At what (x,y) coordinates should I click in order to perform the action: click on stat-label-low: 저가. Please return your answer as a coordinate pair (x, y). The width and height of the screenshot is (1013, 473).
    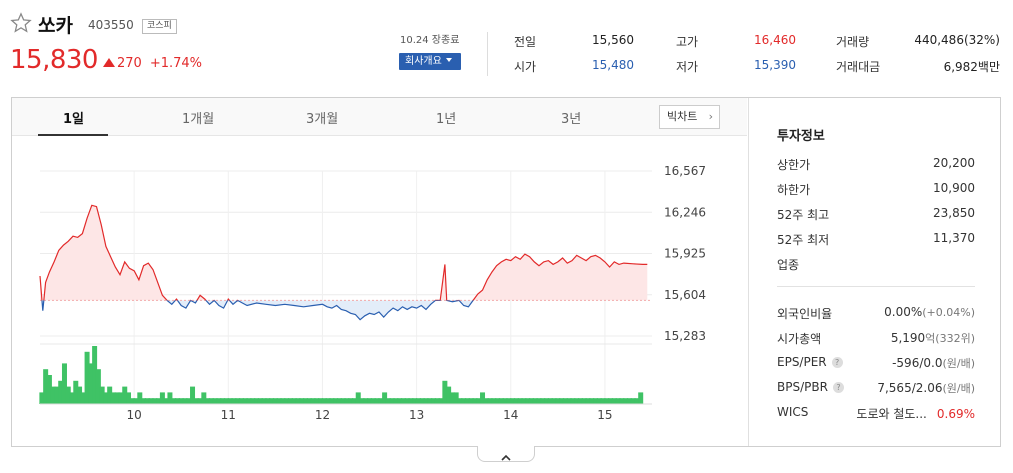
    Looking at the image, I should click on (687, 67).